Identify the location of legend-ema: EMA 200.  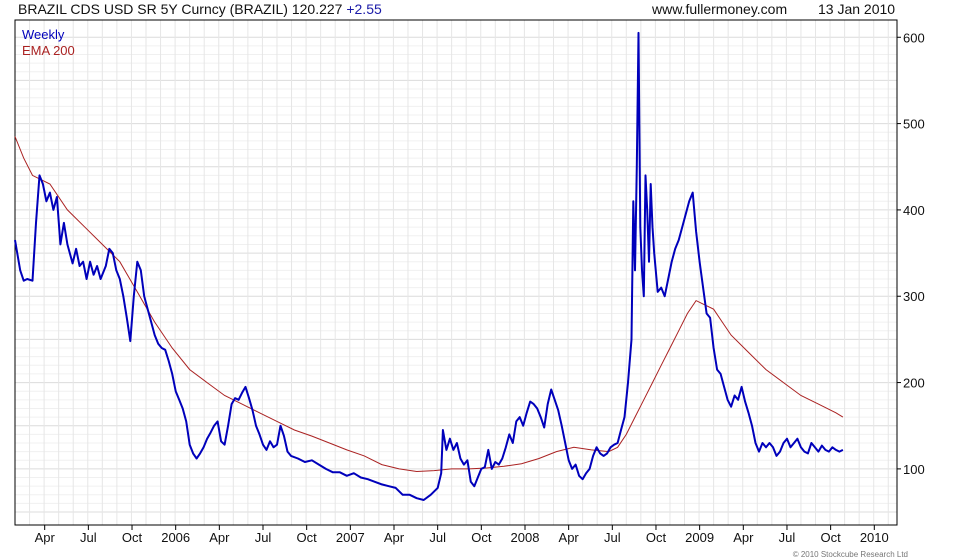
(48, 50).